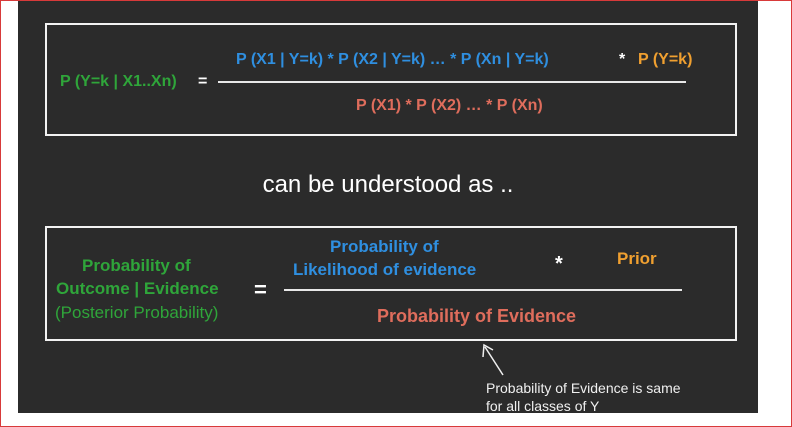 Image resolution: width=792 pixels, height=427 pixels. What do you see at coordinates (583, 388) in the screenshot?
I see `annotation-line1: Probability of Evidence is same` at bounding box center [583, 388].